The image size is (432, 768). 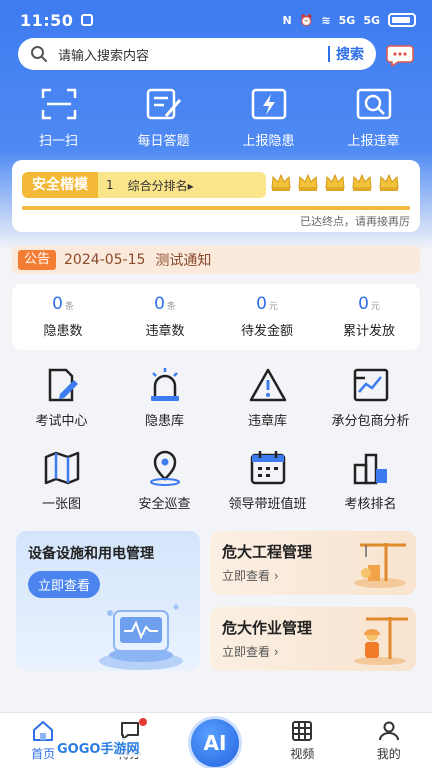 What do you see at coordinates (402, 20) in the screenshot?
I see `battery-icon` at bounding box center [402, 20].